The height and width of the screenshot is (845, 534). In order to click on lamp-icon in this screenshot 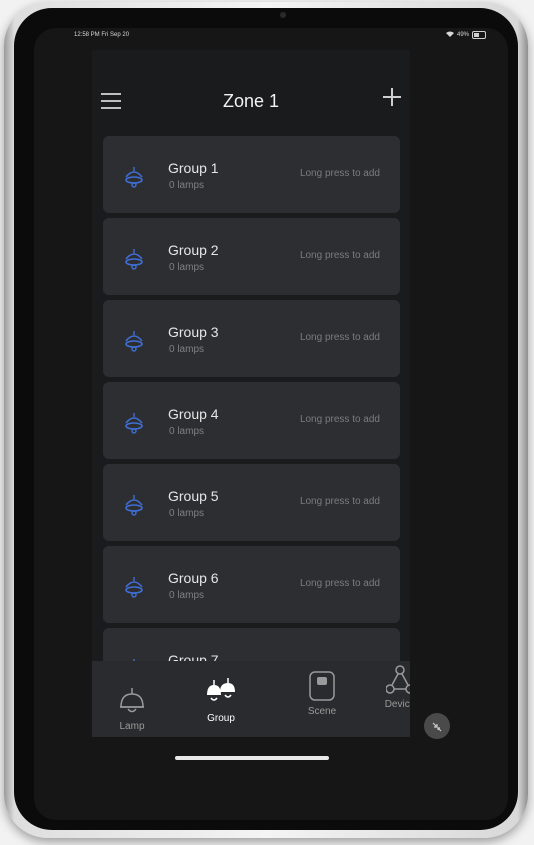, I will do `click(132, 704)`.